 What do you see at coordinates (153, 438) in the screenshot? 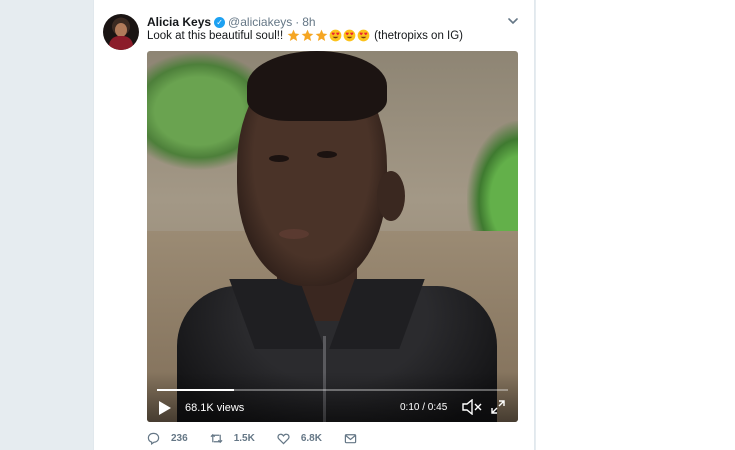
I see `reply-icon` at bounding box center [153, 438].